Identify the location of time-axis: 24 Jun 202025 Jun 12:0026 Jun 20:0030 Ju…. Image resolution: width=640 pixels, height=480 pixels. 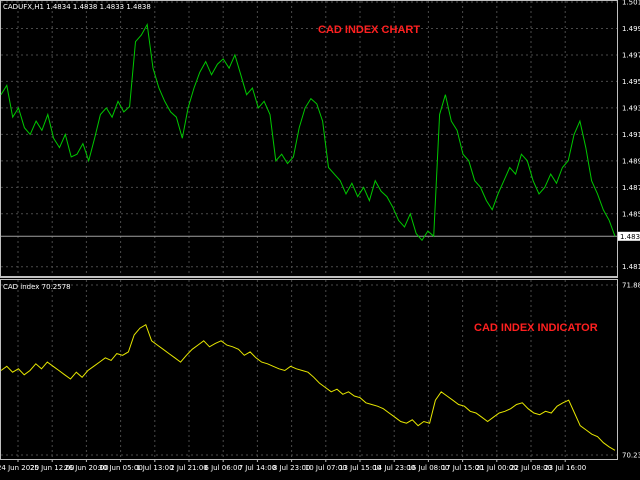
(293, 465).